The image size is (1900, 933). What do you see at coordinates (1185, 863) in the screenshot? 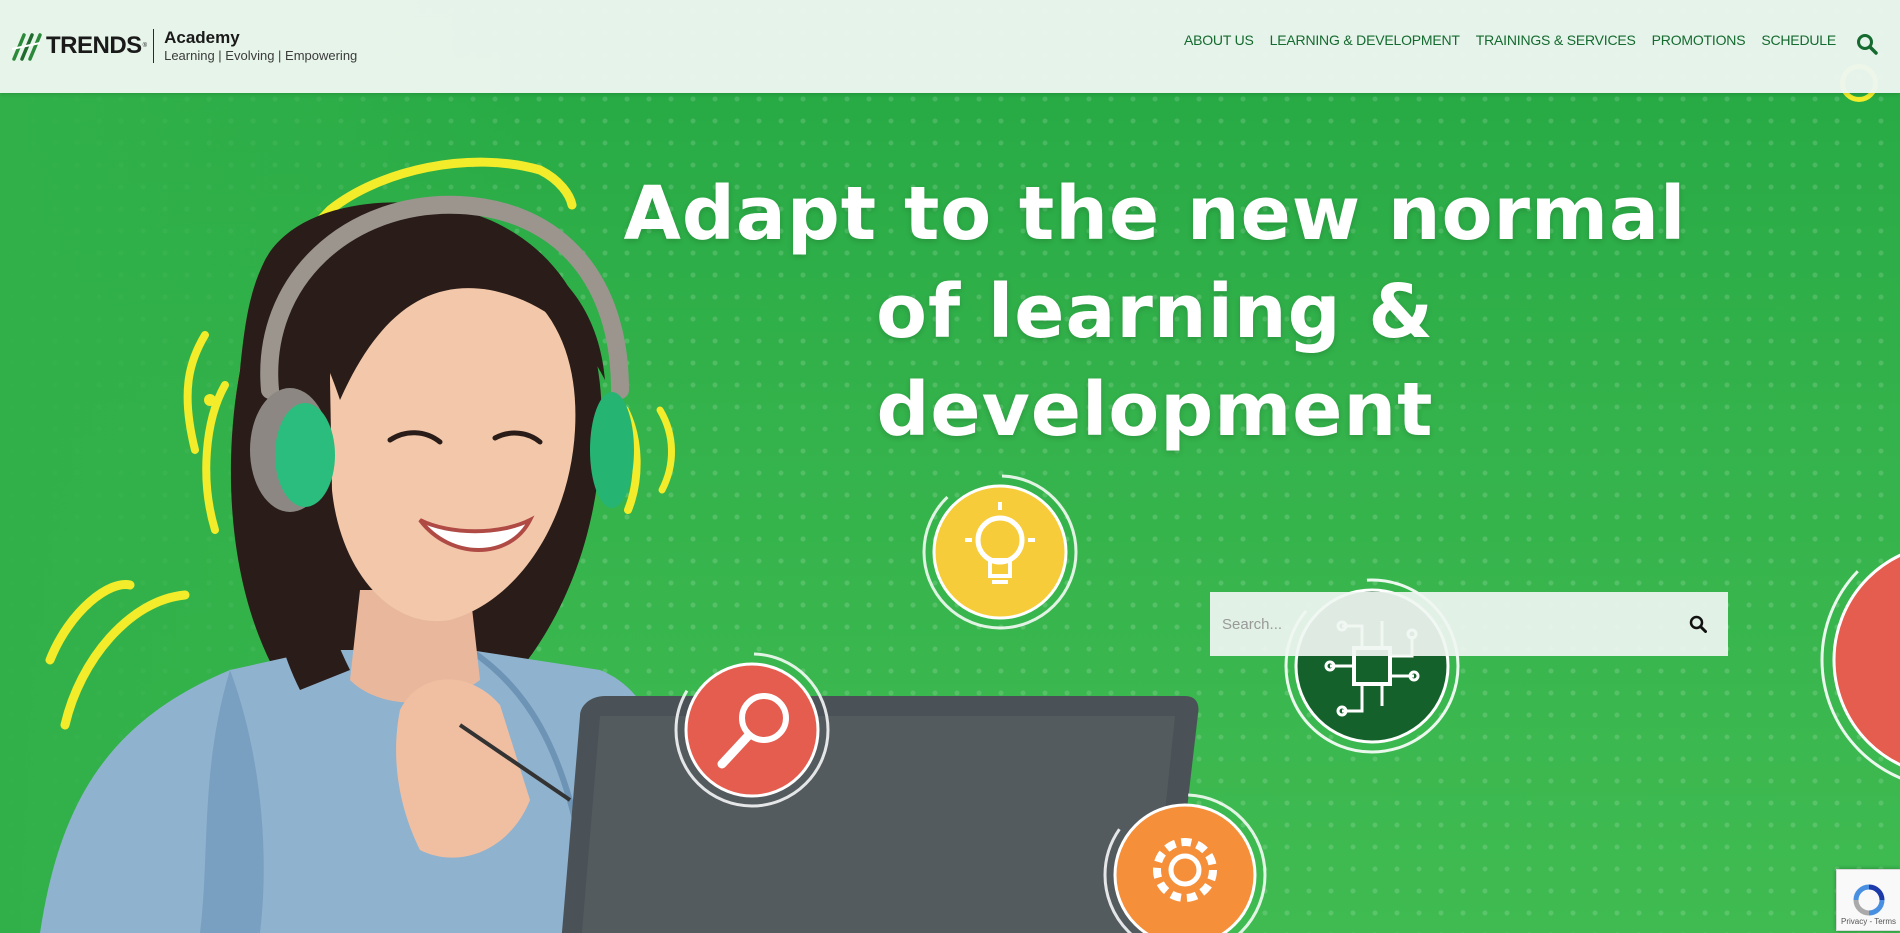
I see `gear-icon` at bounding box center [1185, 863].